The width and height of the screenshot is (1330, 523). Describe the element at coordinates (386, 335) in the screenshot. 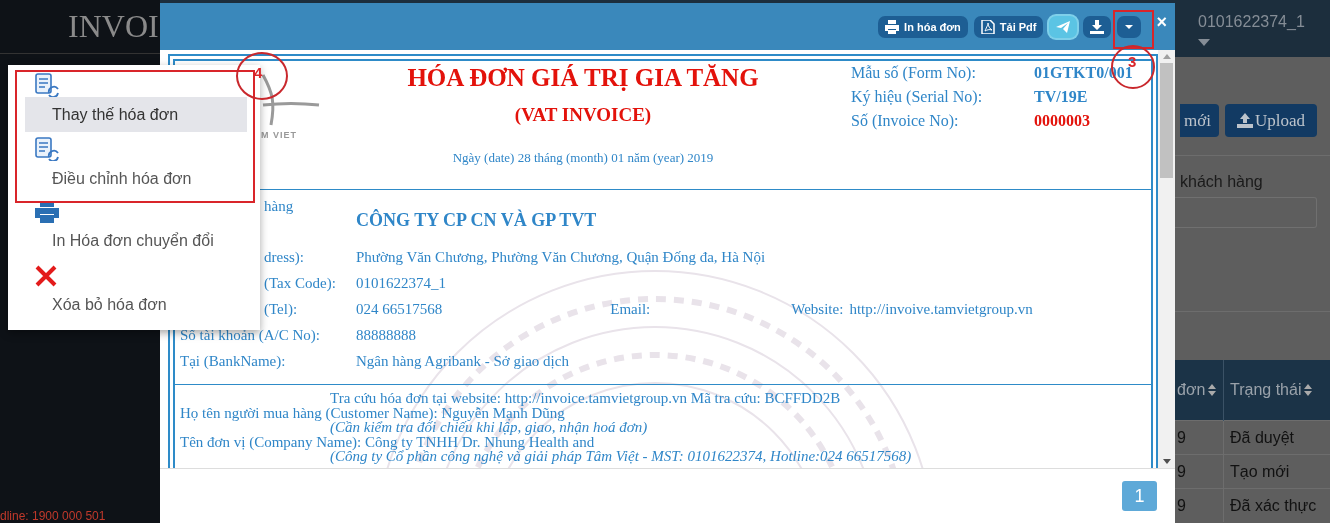

I see `field-value: 88888888` at that location.